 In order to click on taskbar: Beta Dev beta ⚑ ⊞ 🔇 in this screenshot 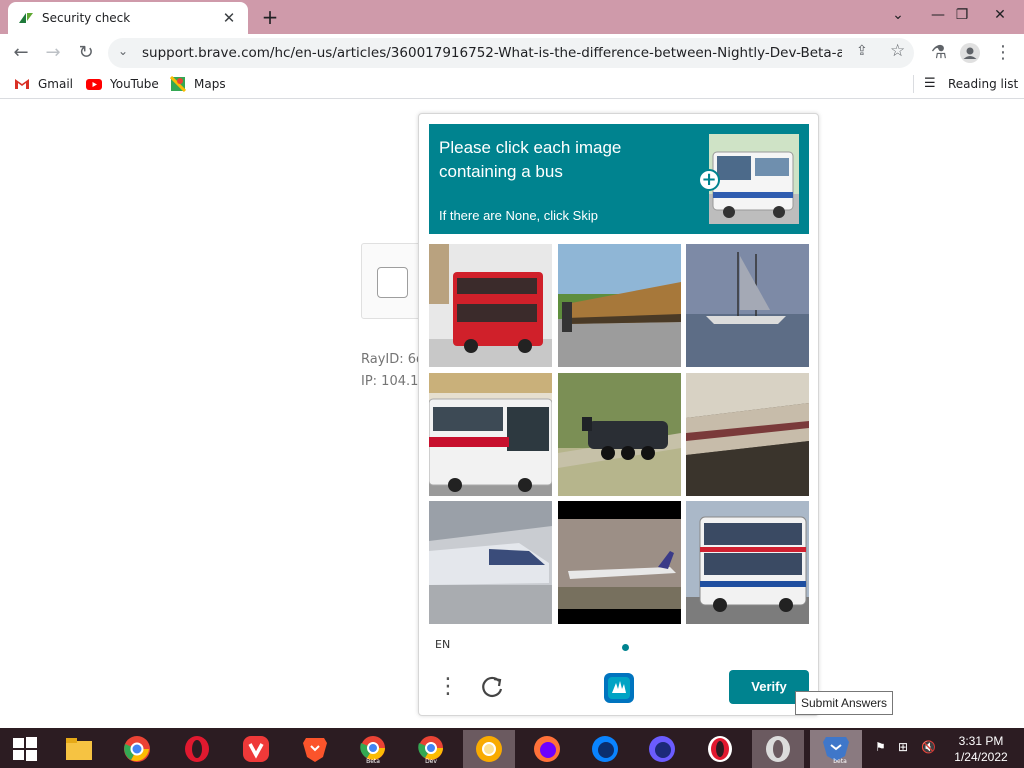, I will do `click(512, 748)`.